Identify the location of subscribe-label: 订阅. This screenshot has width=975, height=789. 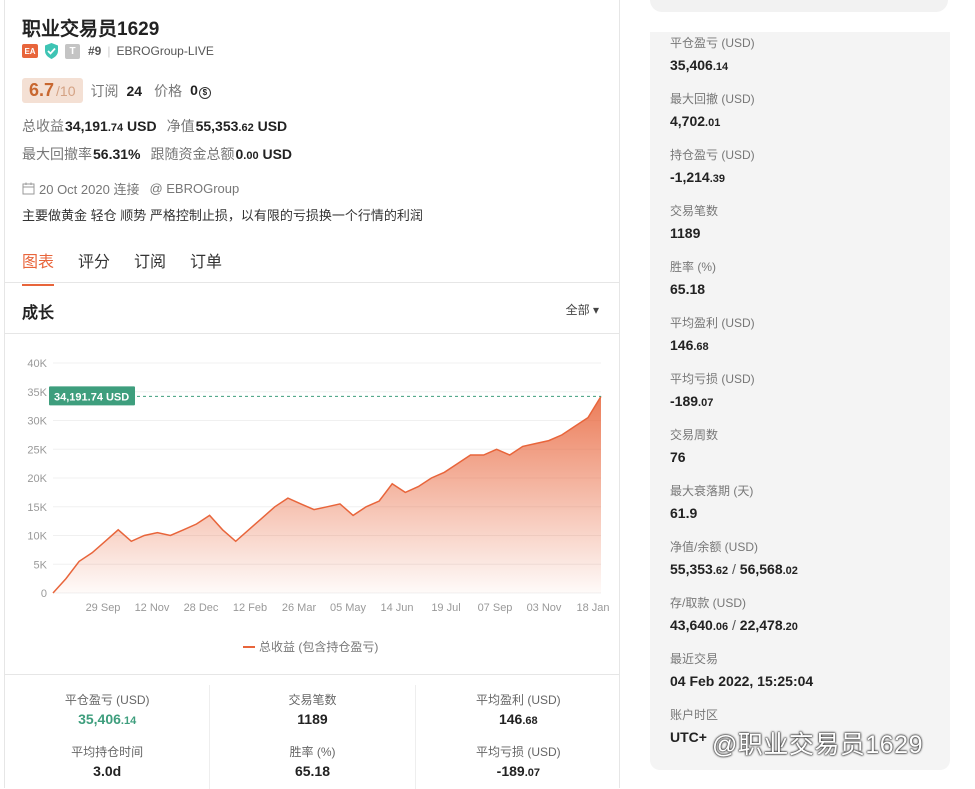
(104, 90).